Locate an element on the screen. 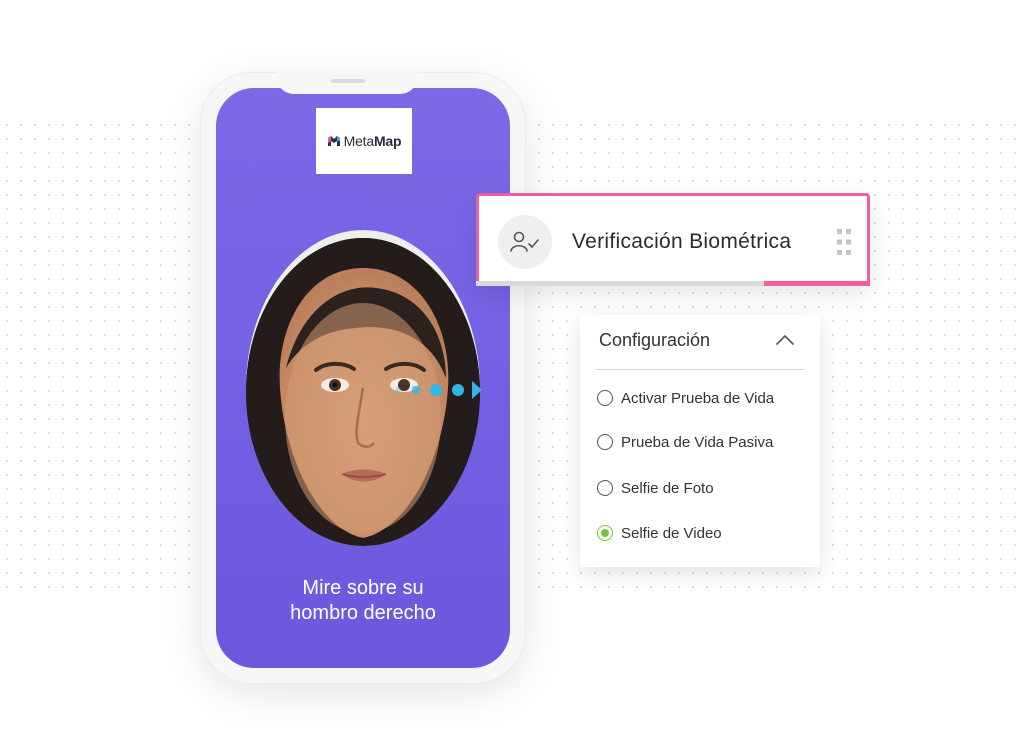 The width and height of the screenshot is (1024, 754). radio-button-selected is located at coordinates (605, 533).